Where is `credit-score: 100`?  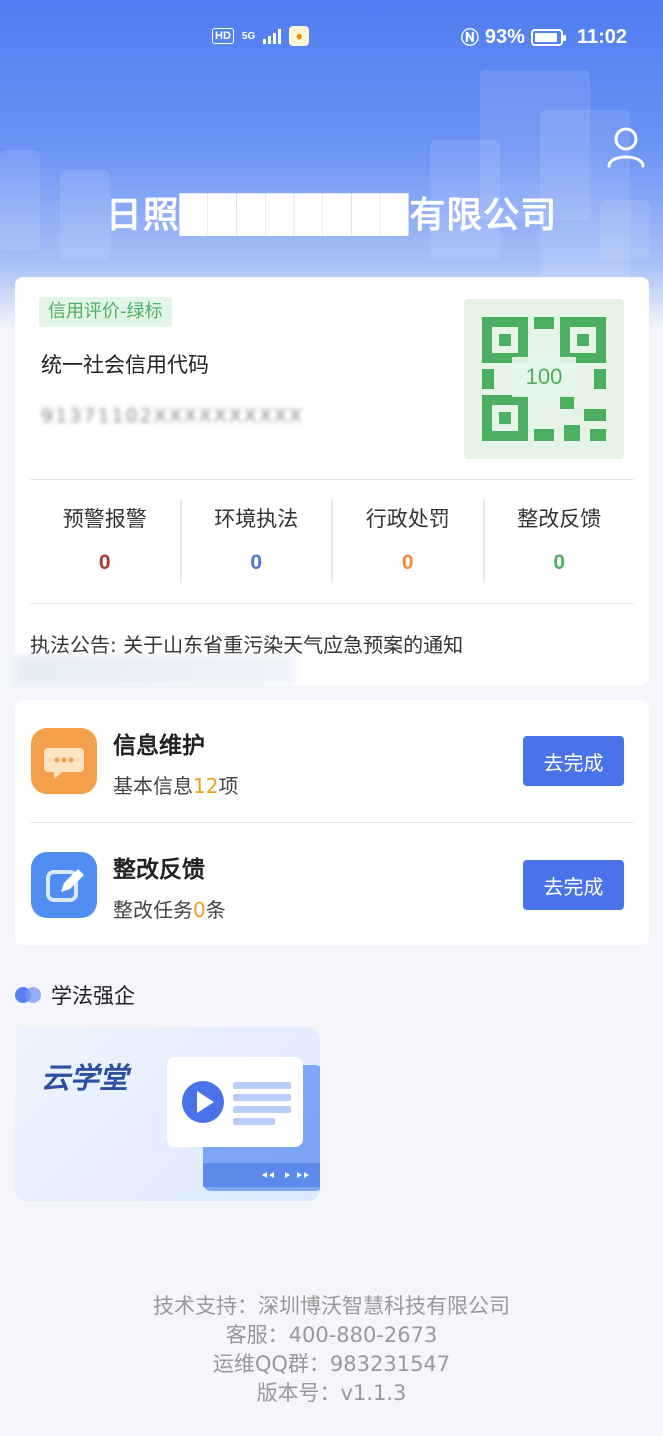
credit-score: 100 is located at coordinates (544, 377).